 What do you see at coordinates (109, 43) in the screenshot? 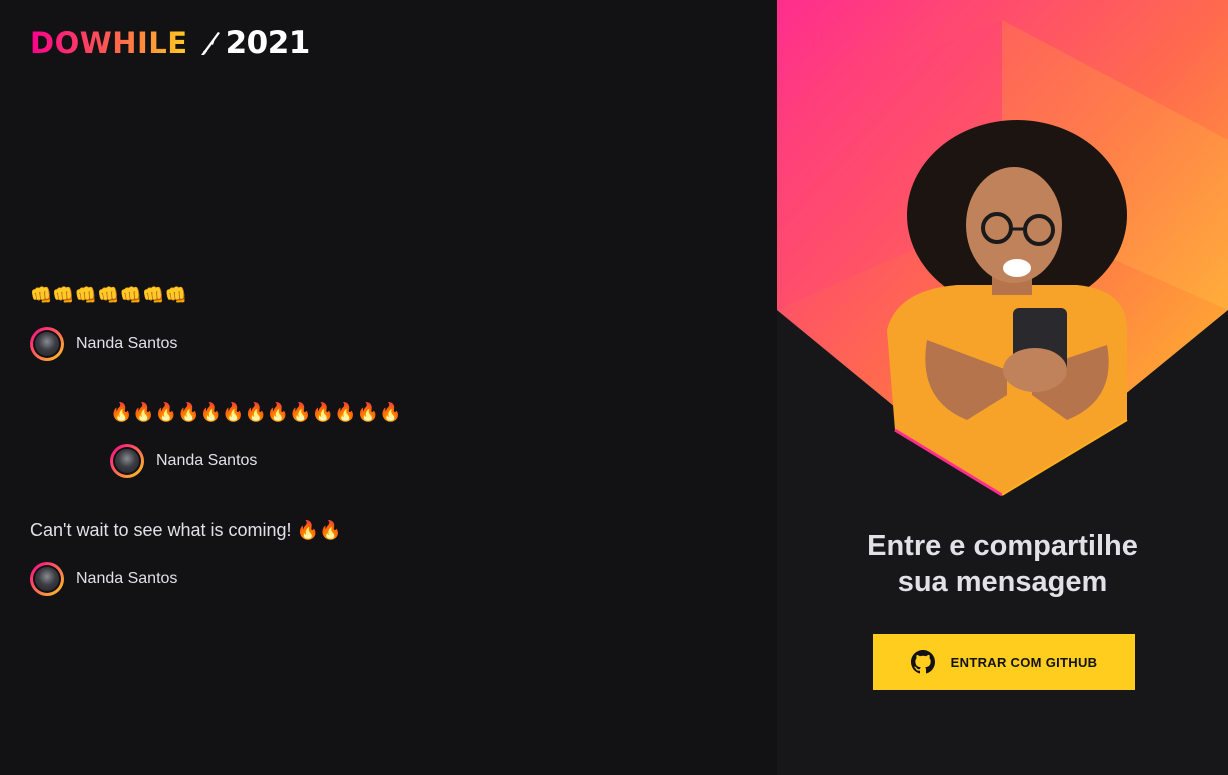
I see `logo-brand: DOWHILE` at bounding box center [109, 43].